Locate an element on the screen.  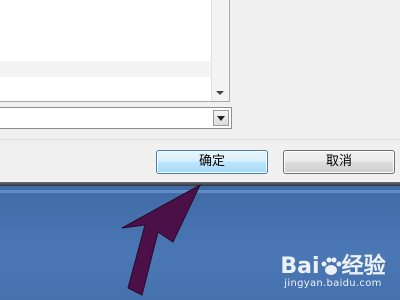
watermark-brand: Bai is located at coordinates (300, 266).